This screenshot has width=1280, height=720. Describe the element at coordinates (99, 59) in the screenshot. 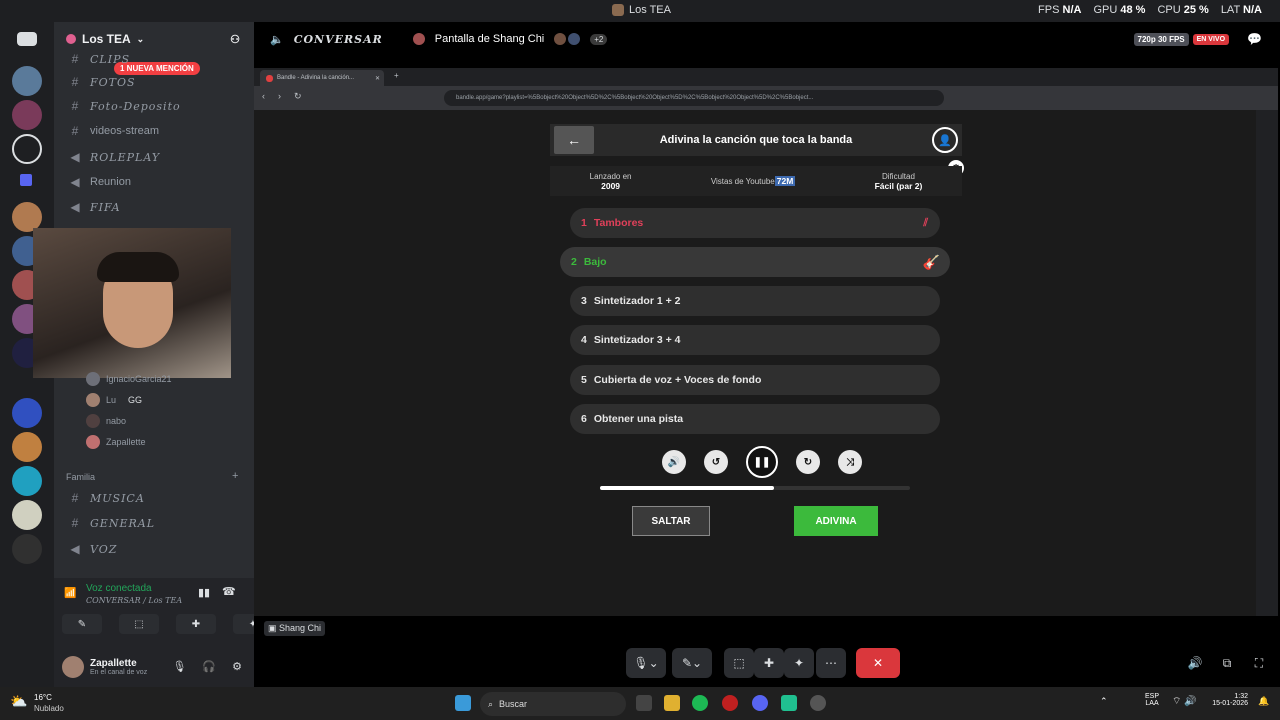

I see `channel-clips: # CLIPS` at that location.